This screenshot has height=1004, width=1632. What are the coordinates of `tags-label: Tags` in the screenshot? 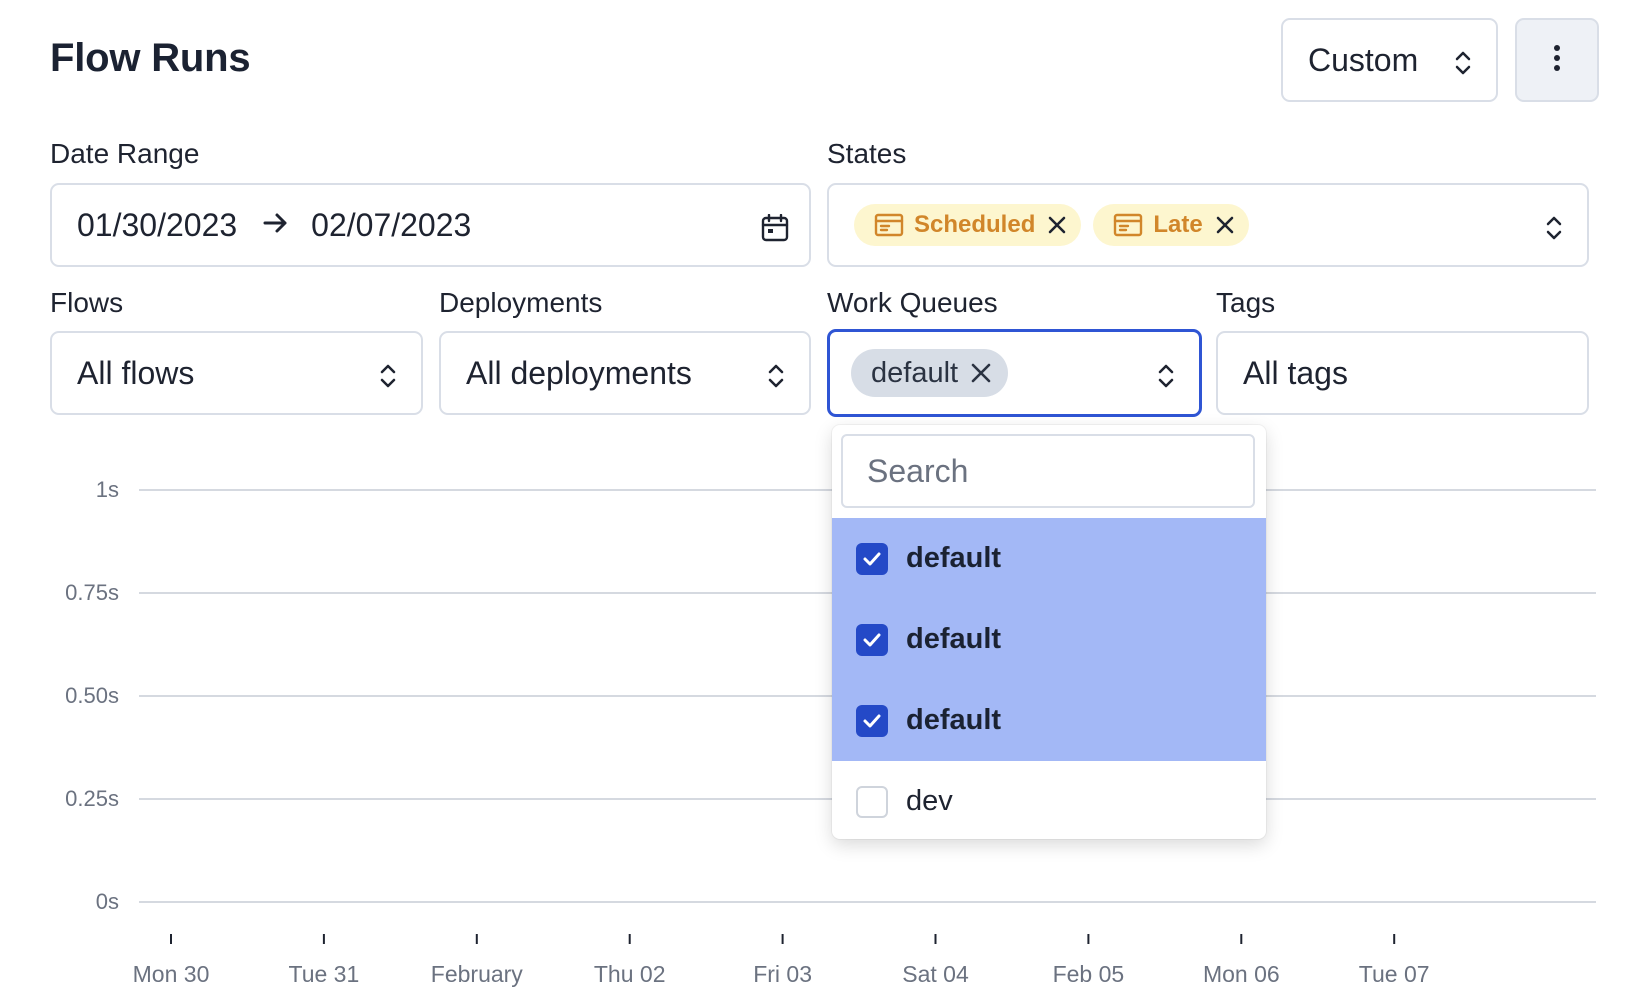 It's located at (1246, 302).